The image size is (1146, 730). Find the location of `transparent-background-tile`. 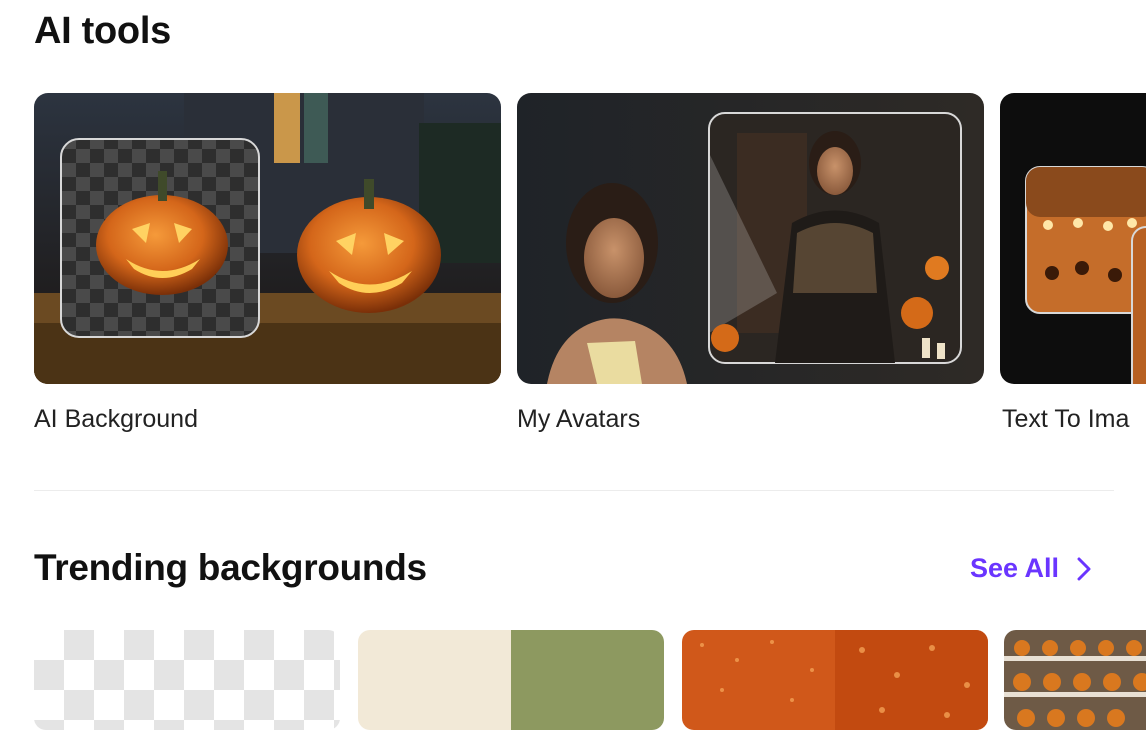

transparent-background-tile is located at coordinates (187, 680).